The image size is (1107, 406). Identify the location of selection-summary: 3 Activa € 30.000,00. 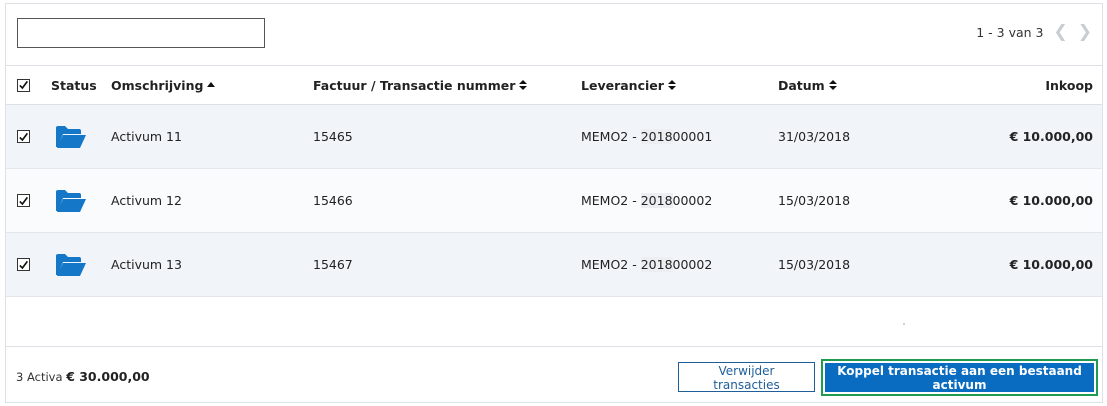
(83, 376).